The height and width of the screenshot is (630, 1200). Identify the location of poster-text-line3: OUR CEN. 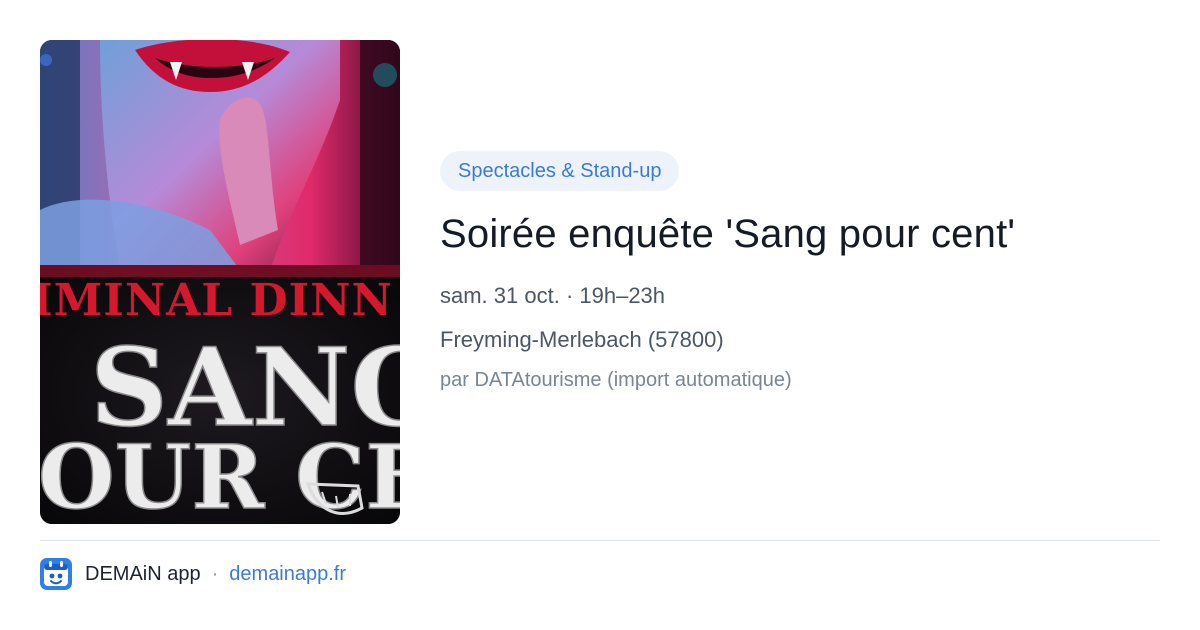
(220, 474).